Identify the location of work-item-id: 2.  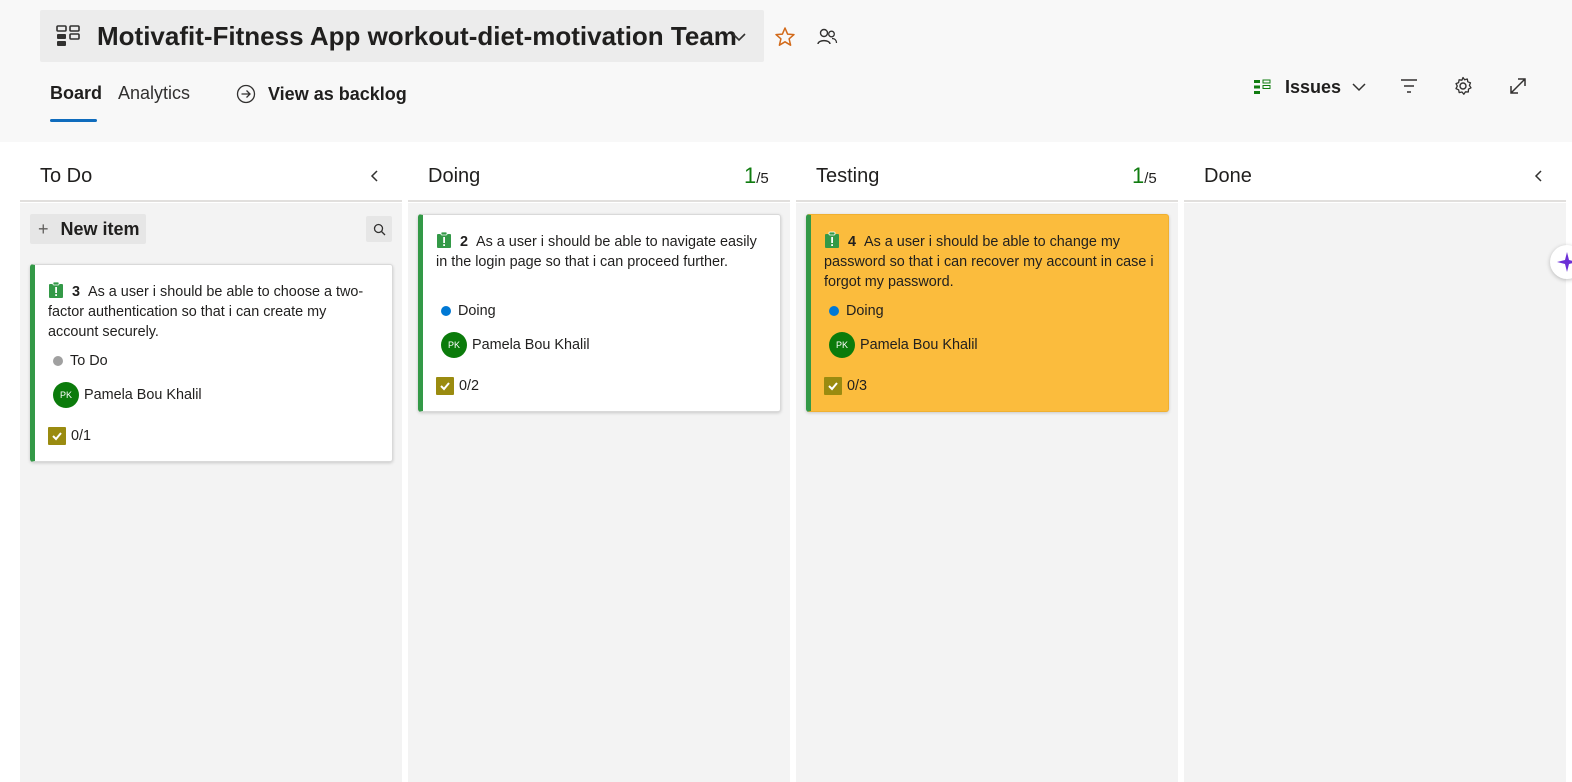
(464, 242).